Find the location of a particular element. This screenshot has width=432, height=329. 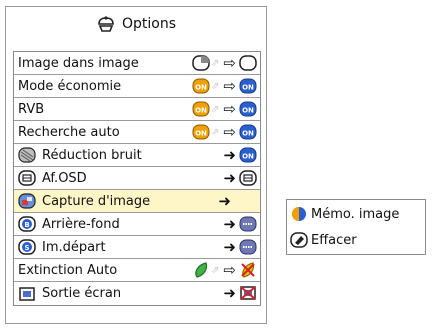

pip-icon is located at coordinates (201, 63).